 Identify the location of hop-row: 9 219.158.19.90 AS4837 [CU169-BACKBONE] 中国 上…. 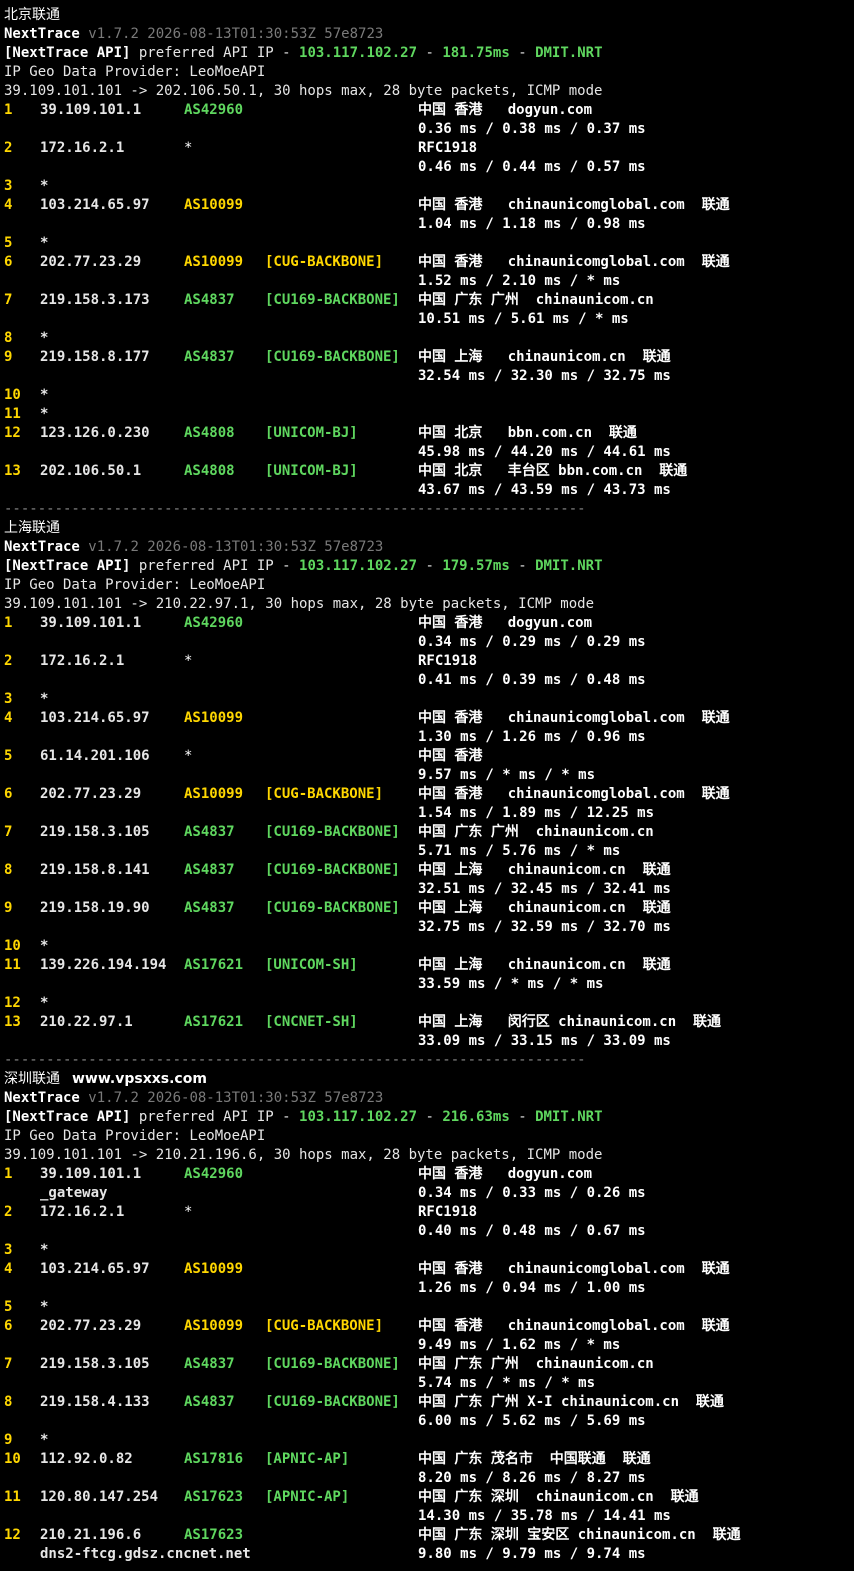
(429, 908).